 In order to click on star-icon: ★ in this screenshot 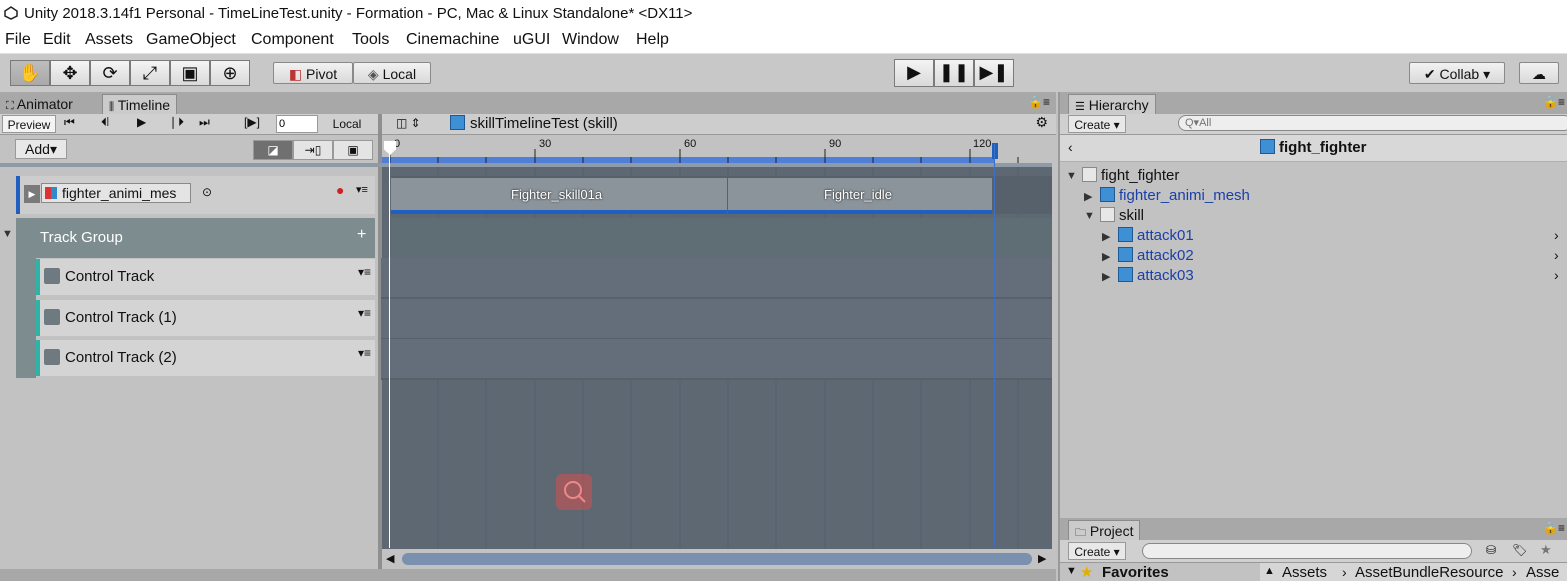, I will do `click(1546, 550)`.